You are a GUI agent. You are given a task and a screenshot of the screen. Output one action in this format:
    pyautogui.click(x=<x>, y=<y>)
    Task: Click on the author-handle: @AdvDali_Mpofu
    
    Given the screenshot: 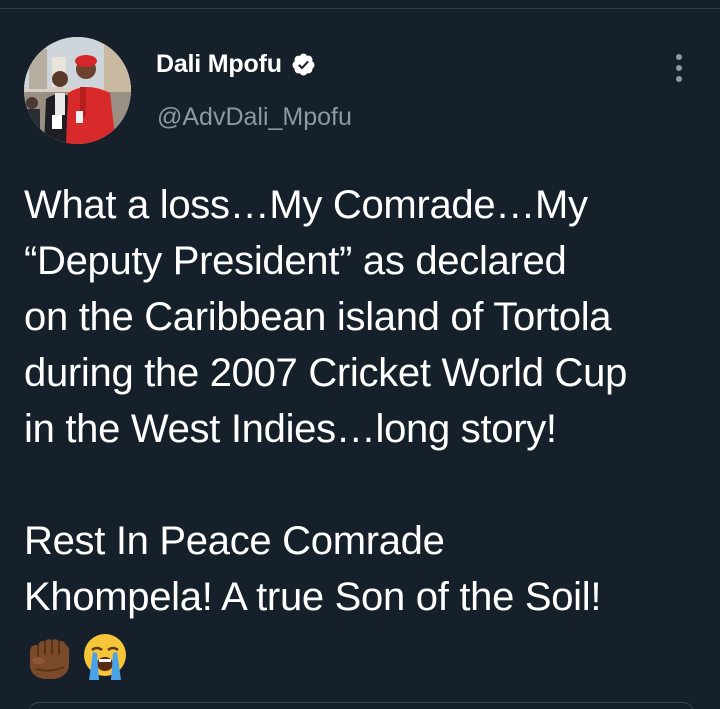 What is the action you would take?
    pyautogui.click(x=254, y=117)
    